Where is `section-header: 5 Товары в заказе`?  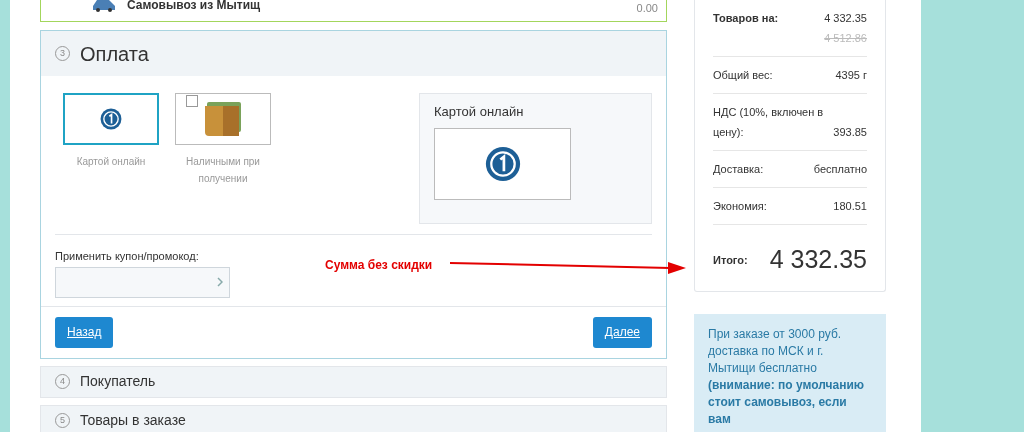
section-header: 5 Товары в заказе is located at coordinates (353, 418).